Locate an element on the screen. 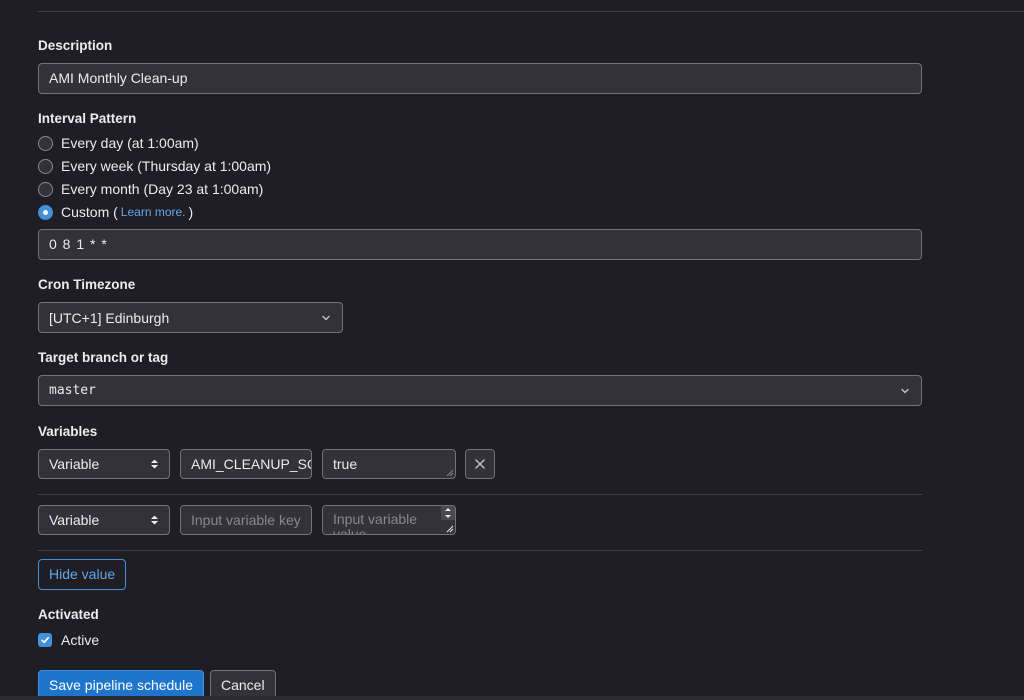 This screenshot has height=700, width=1024. variable-value-input: Input variable value is located at coordinates (389, 520).